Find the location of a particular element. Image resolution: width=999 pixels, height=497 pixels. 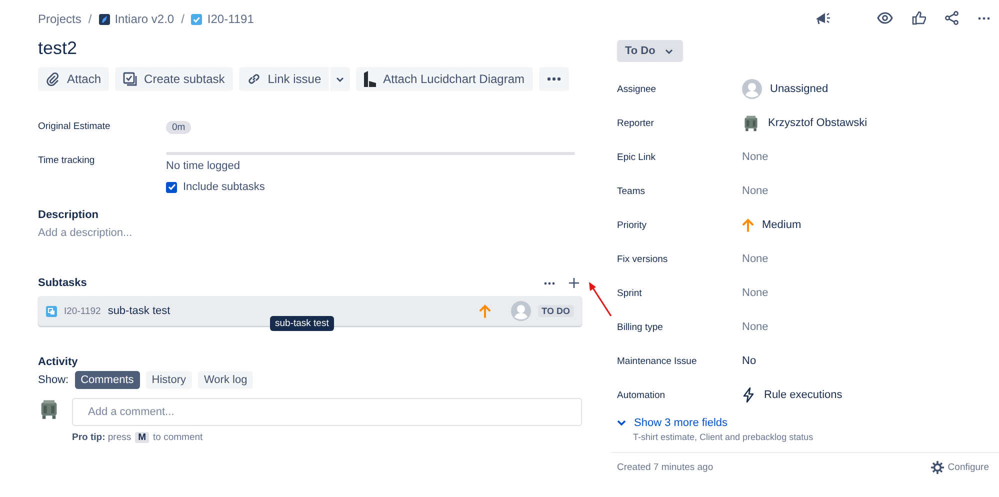

more-button is located at coordinates (553, 79).